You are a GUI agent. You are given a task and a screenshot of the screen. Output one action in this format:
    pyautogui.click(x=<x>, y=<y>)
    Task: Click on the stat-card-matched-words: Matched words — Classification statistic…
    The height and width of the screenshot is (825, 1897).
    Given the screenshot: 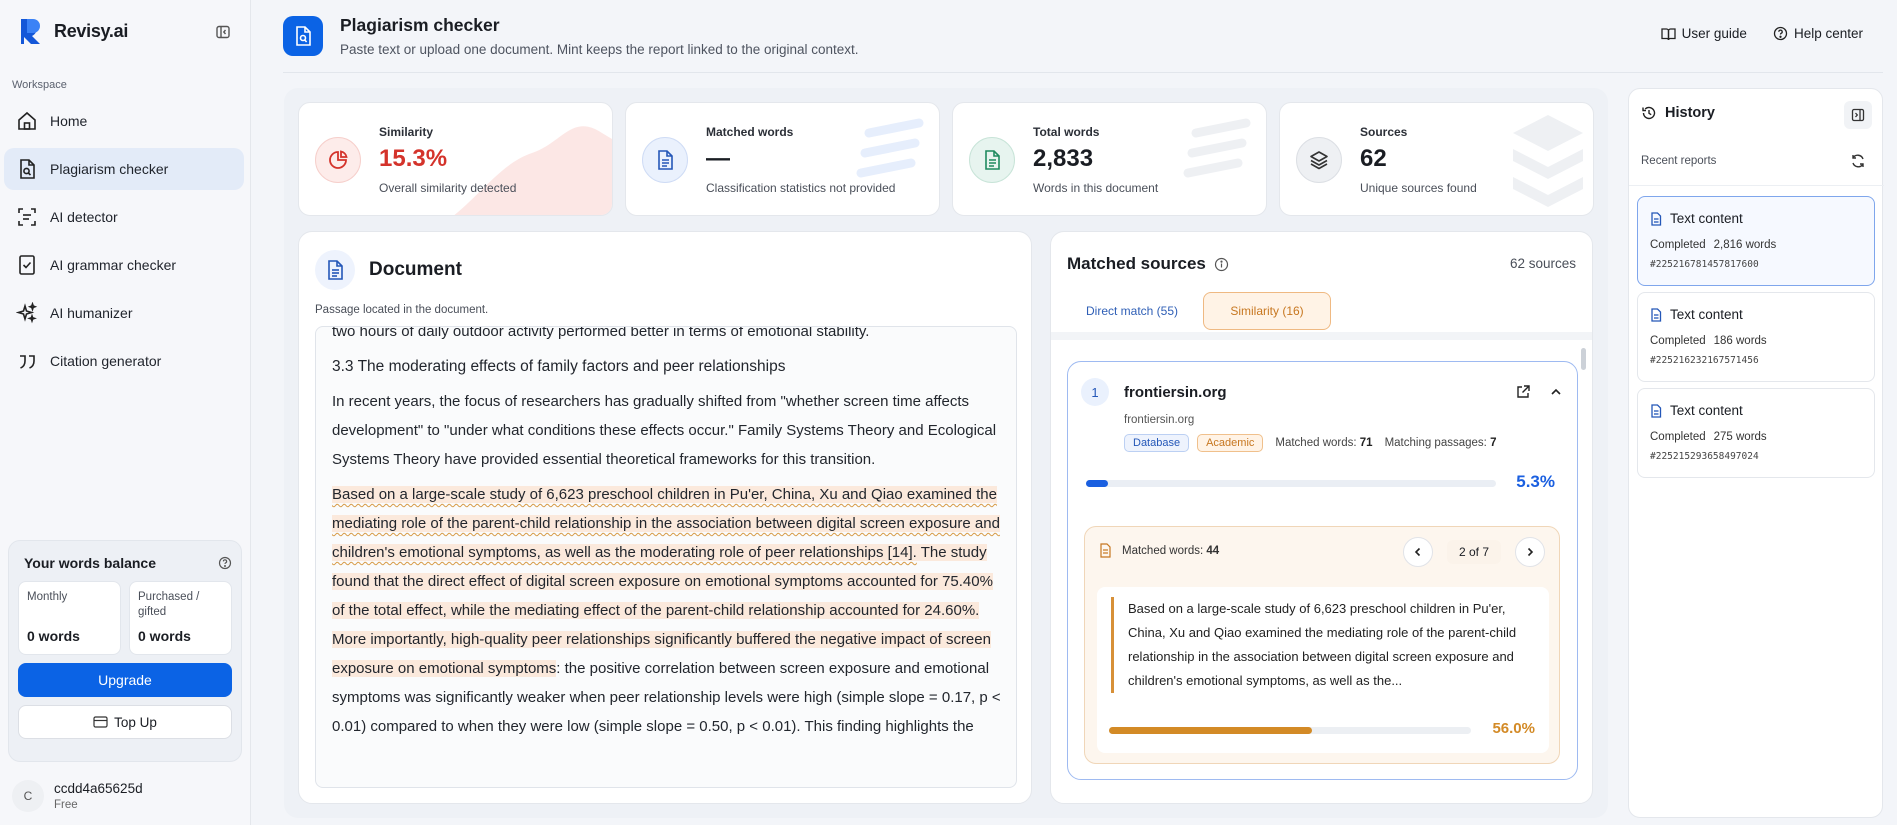 What is the action you would take?
    pyautogui.click(x=782, y=159)
    